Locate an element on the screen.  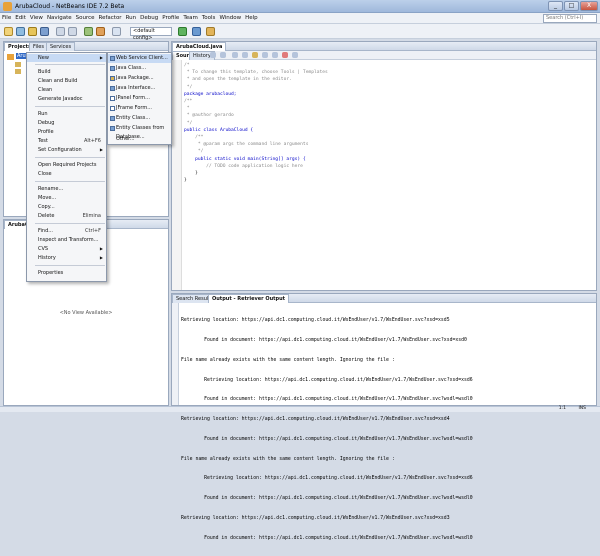
undo-icon is located at coordinates (60, 31).